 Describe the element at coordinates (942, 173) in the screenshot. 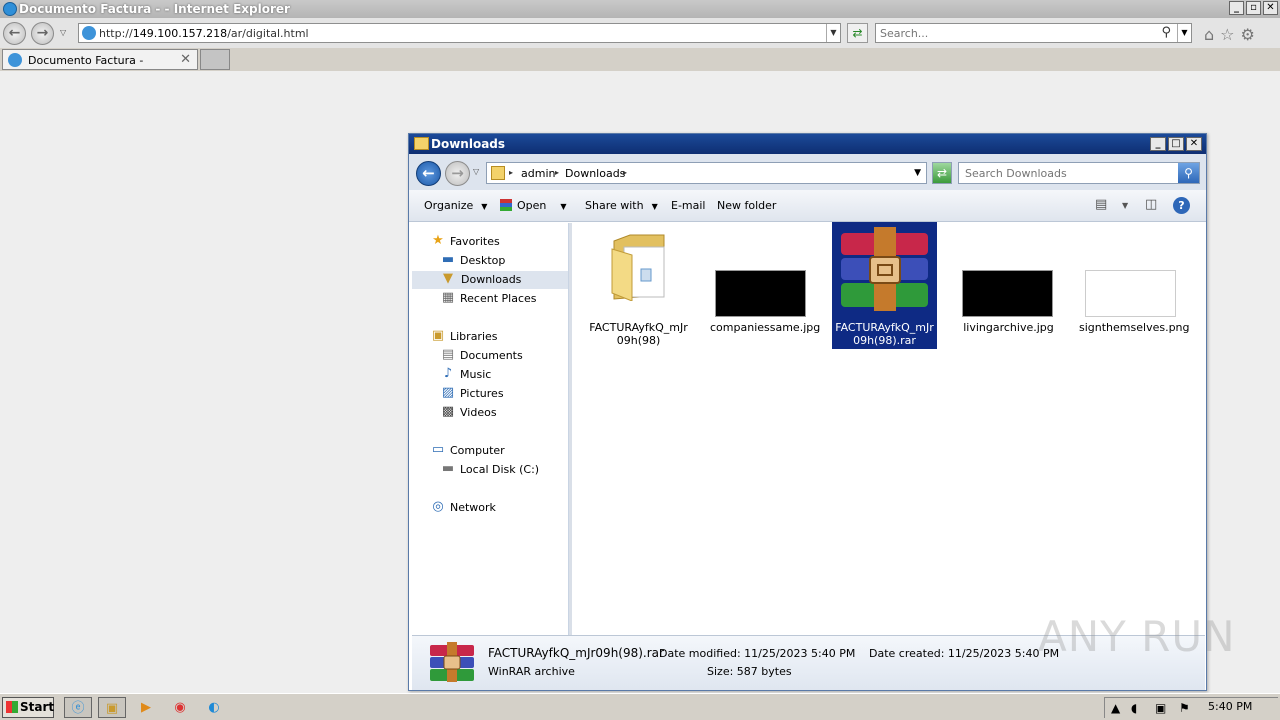

I see `explorer-refresh-icon: ⇄` at that location.